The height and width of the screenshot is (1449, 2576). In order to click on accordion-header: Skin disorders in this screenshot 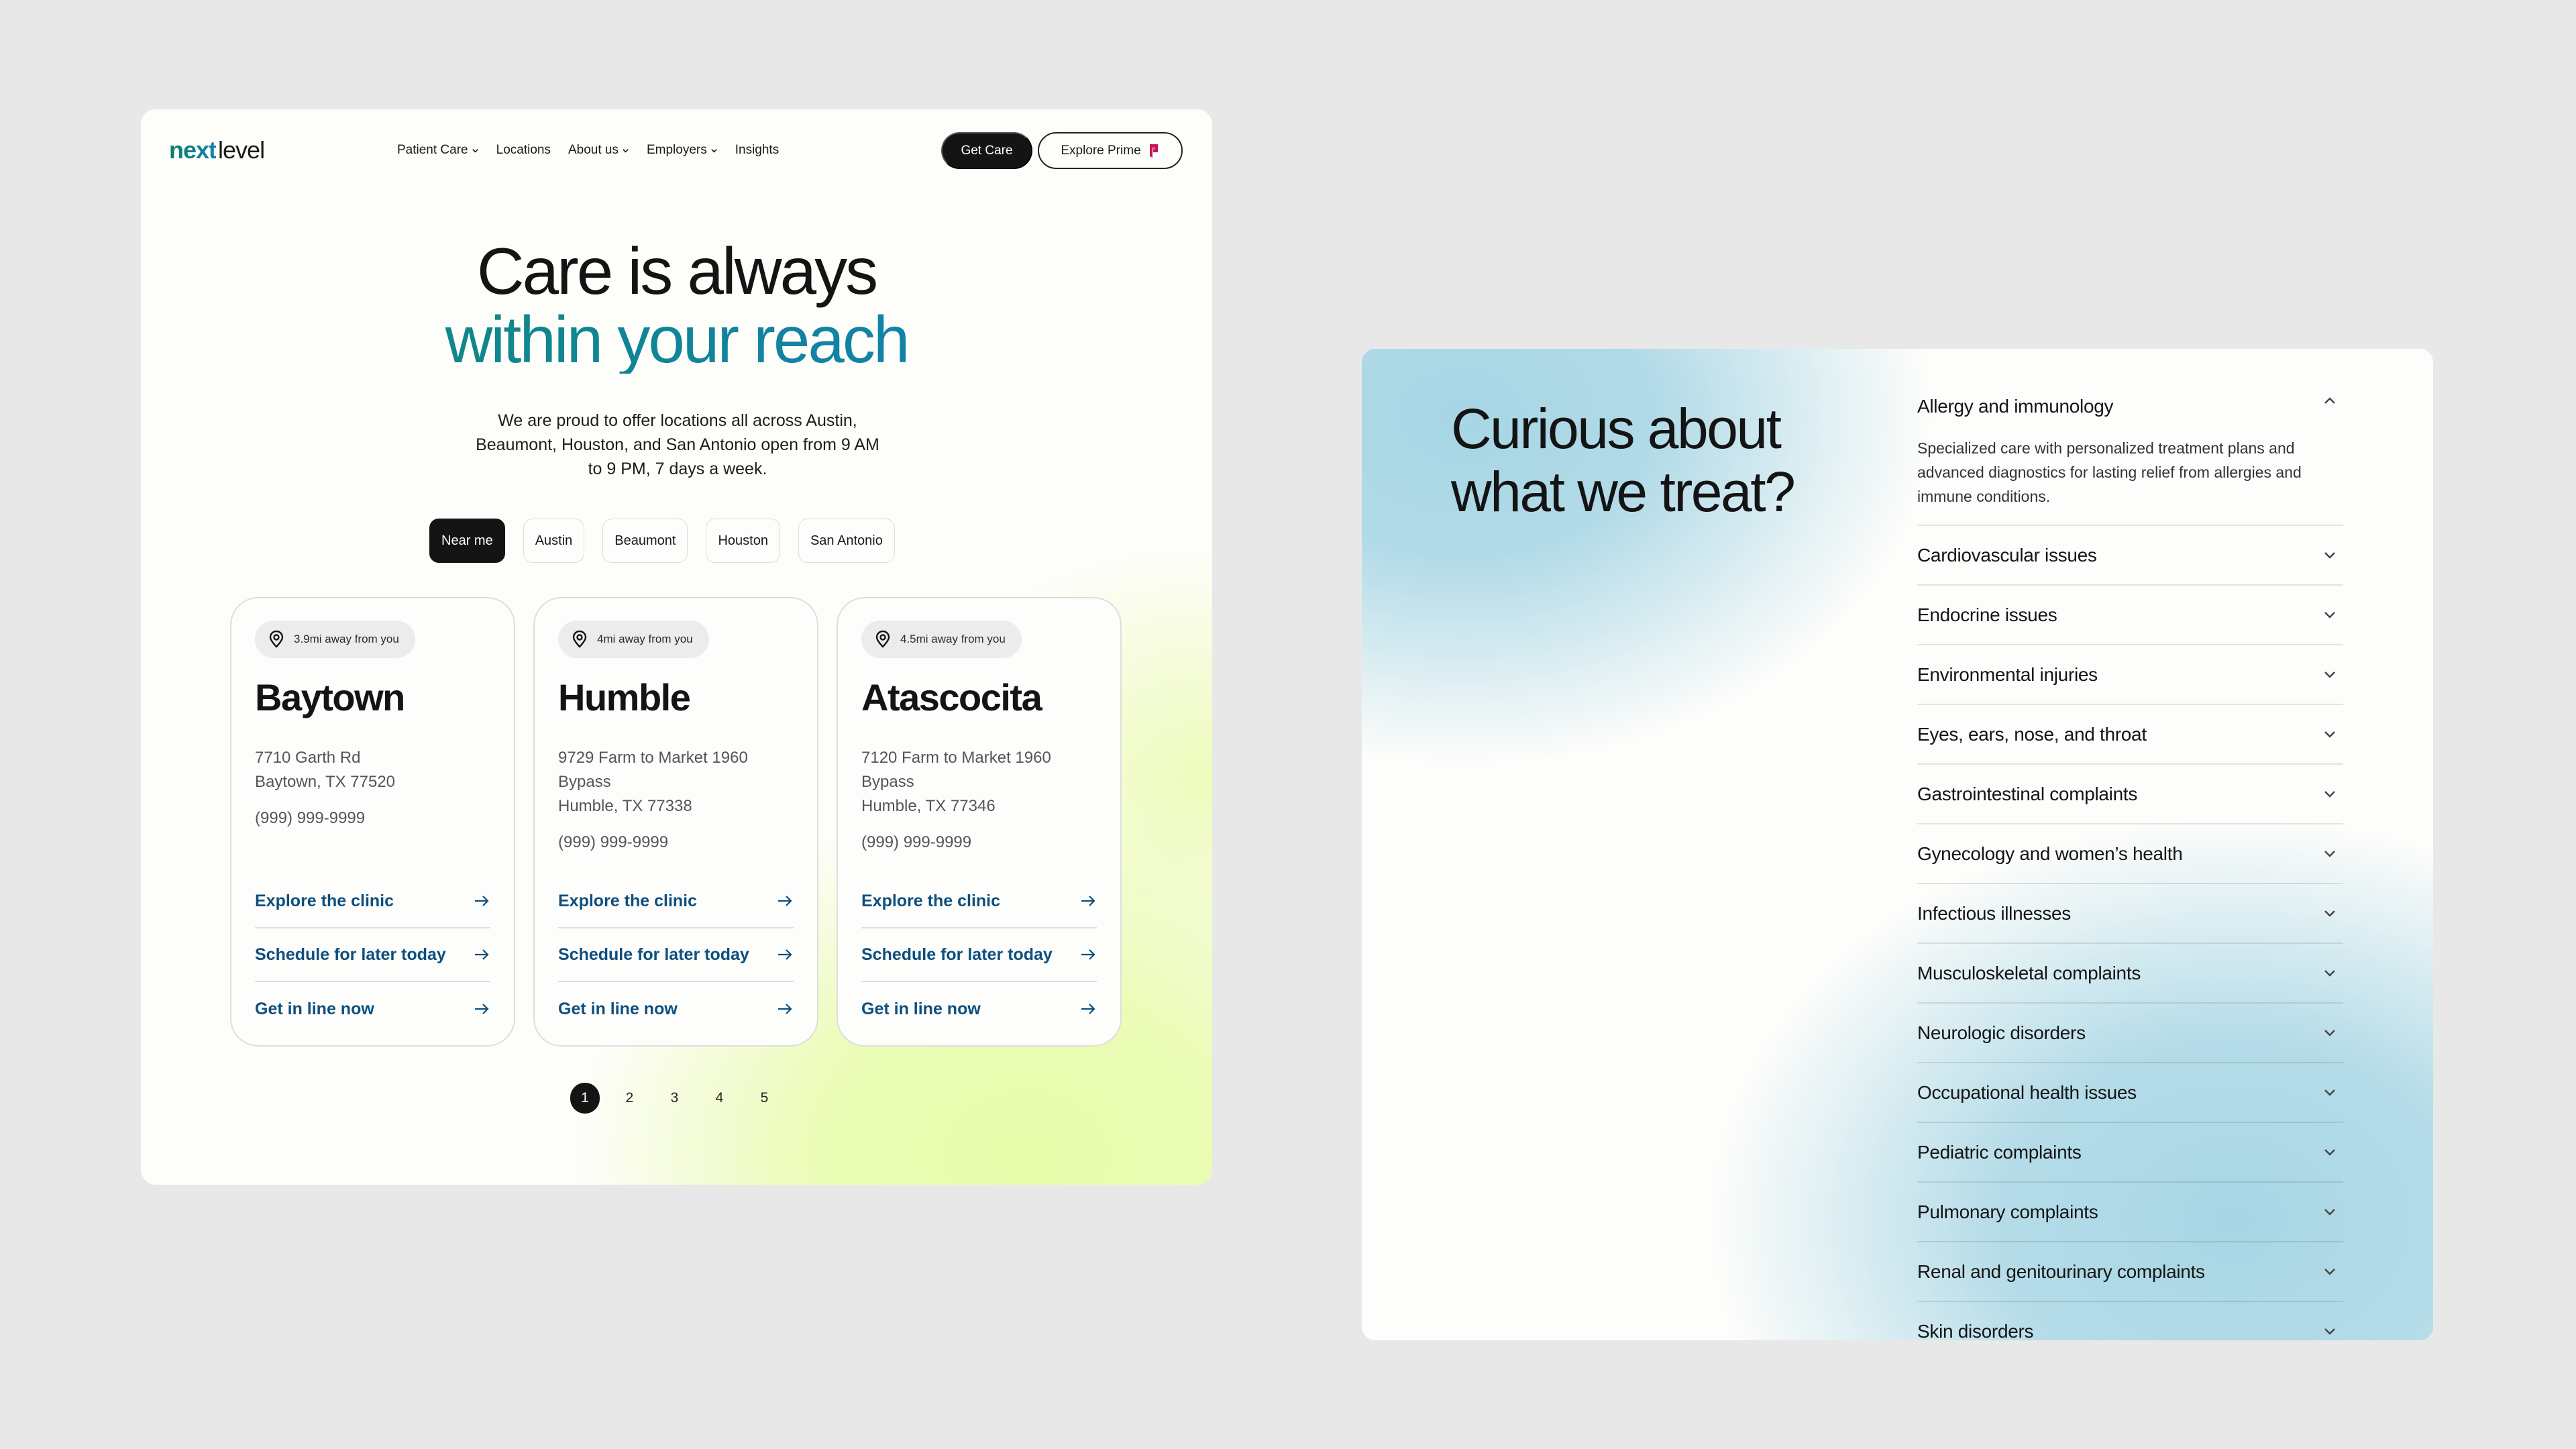, I will do `click(2130, 1321)`.